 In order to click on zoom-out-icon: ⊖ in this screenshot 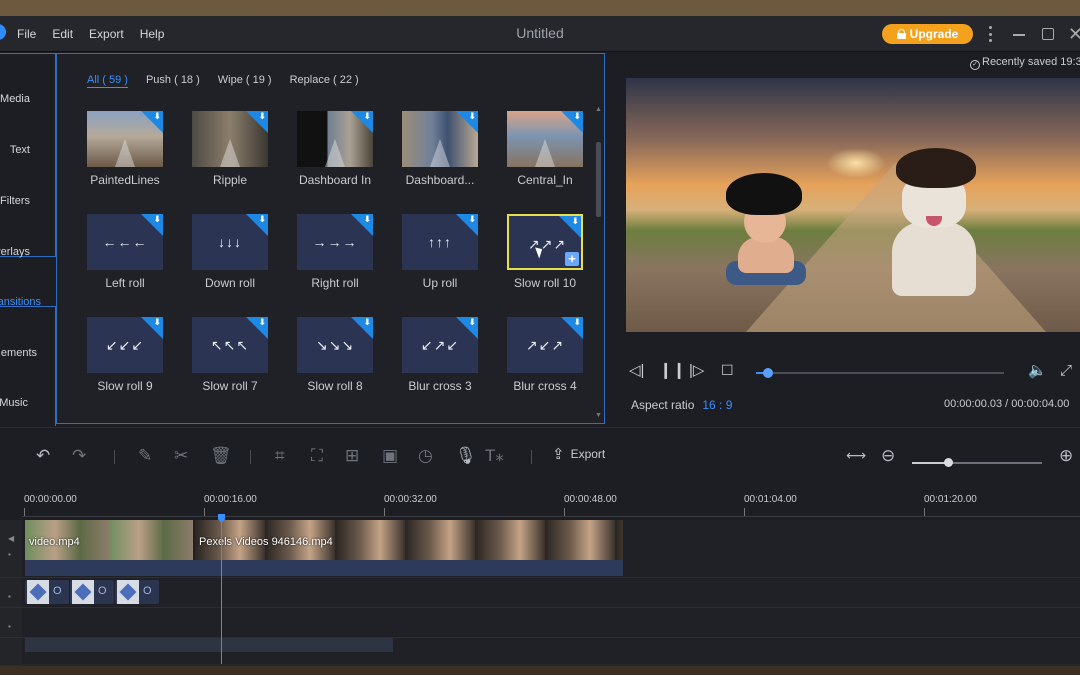, I will do `click(888, 455)`.